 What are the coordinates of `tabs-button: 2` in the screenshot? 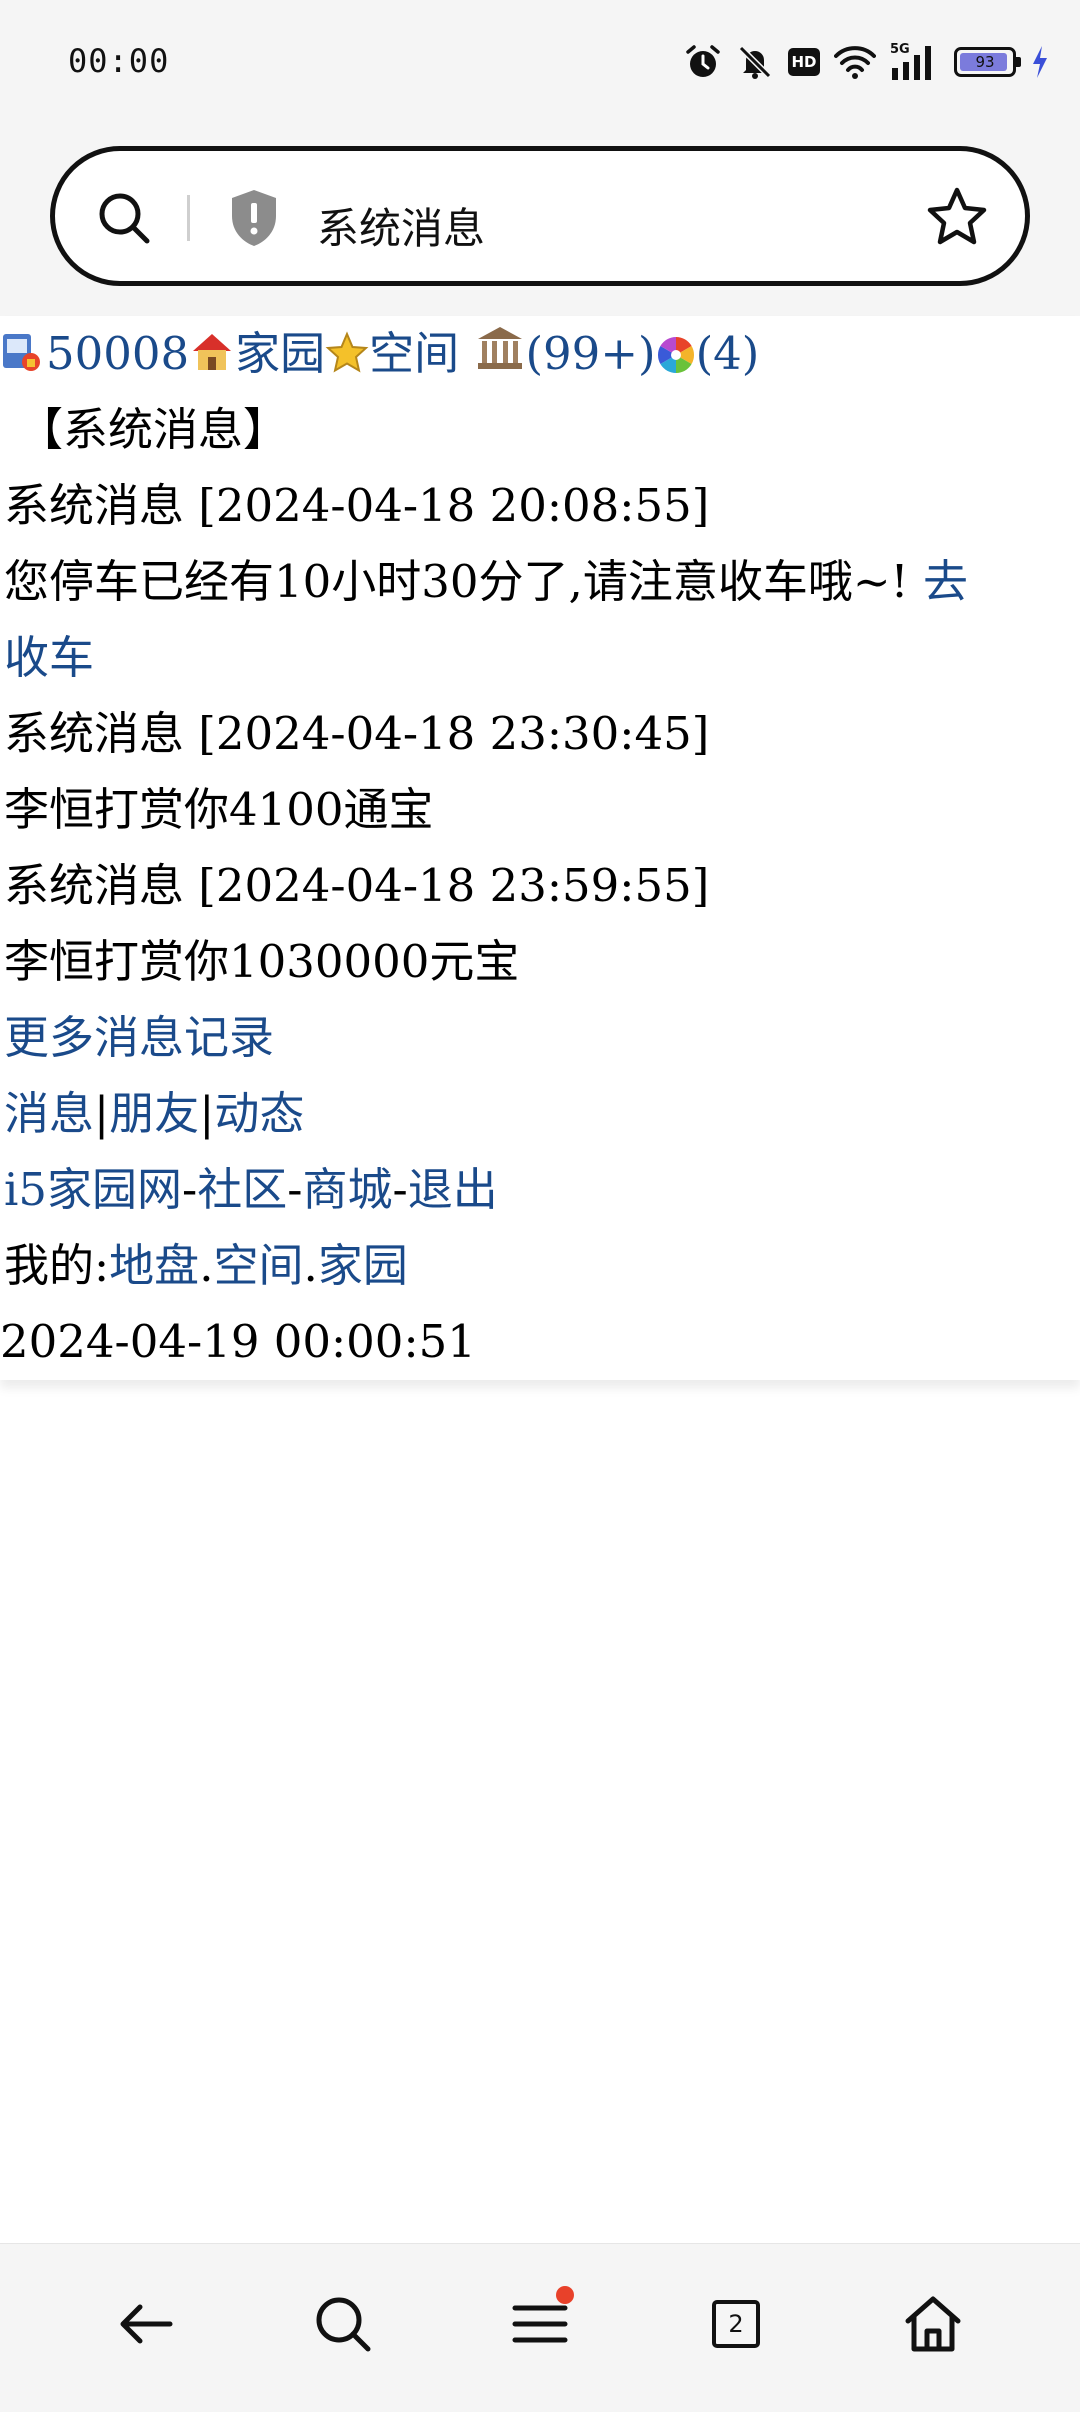 It's located at (736, 2324).